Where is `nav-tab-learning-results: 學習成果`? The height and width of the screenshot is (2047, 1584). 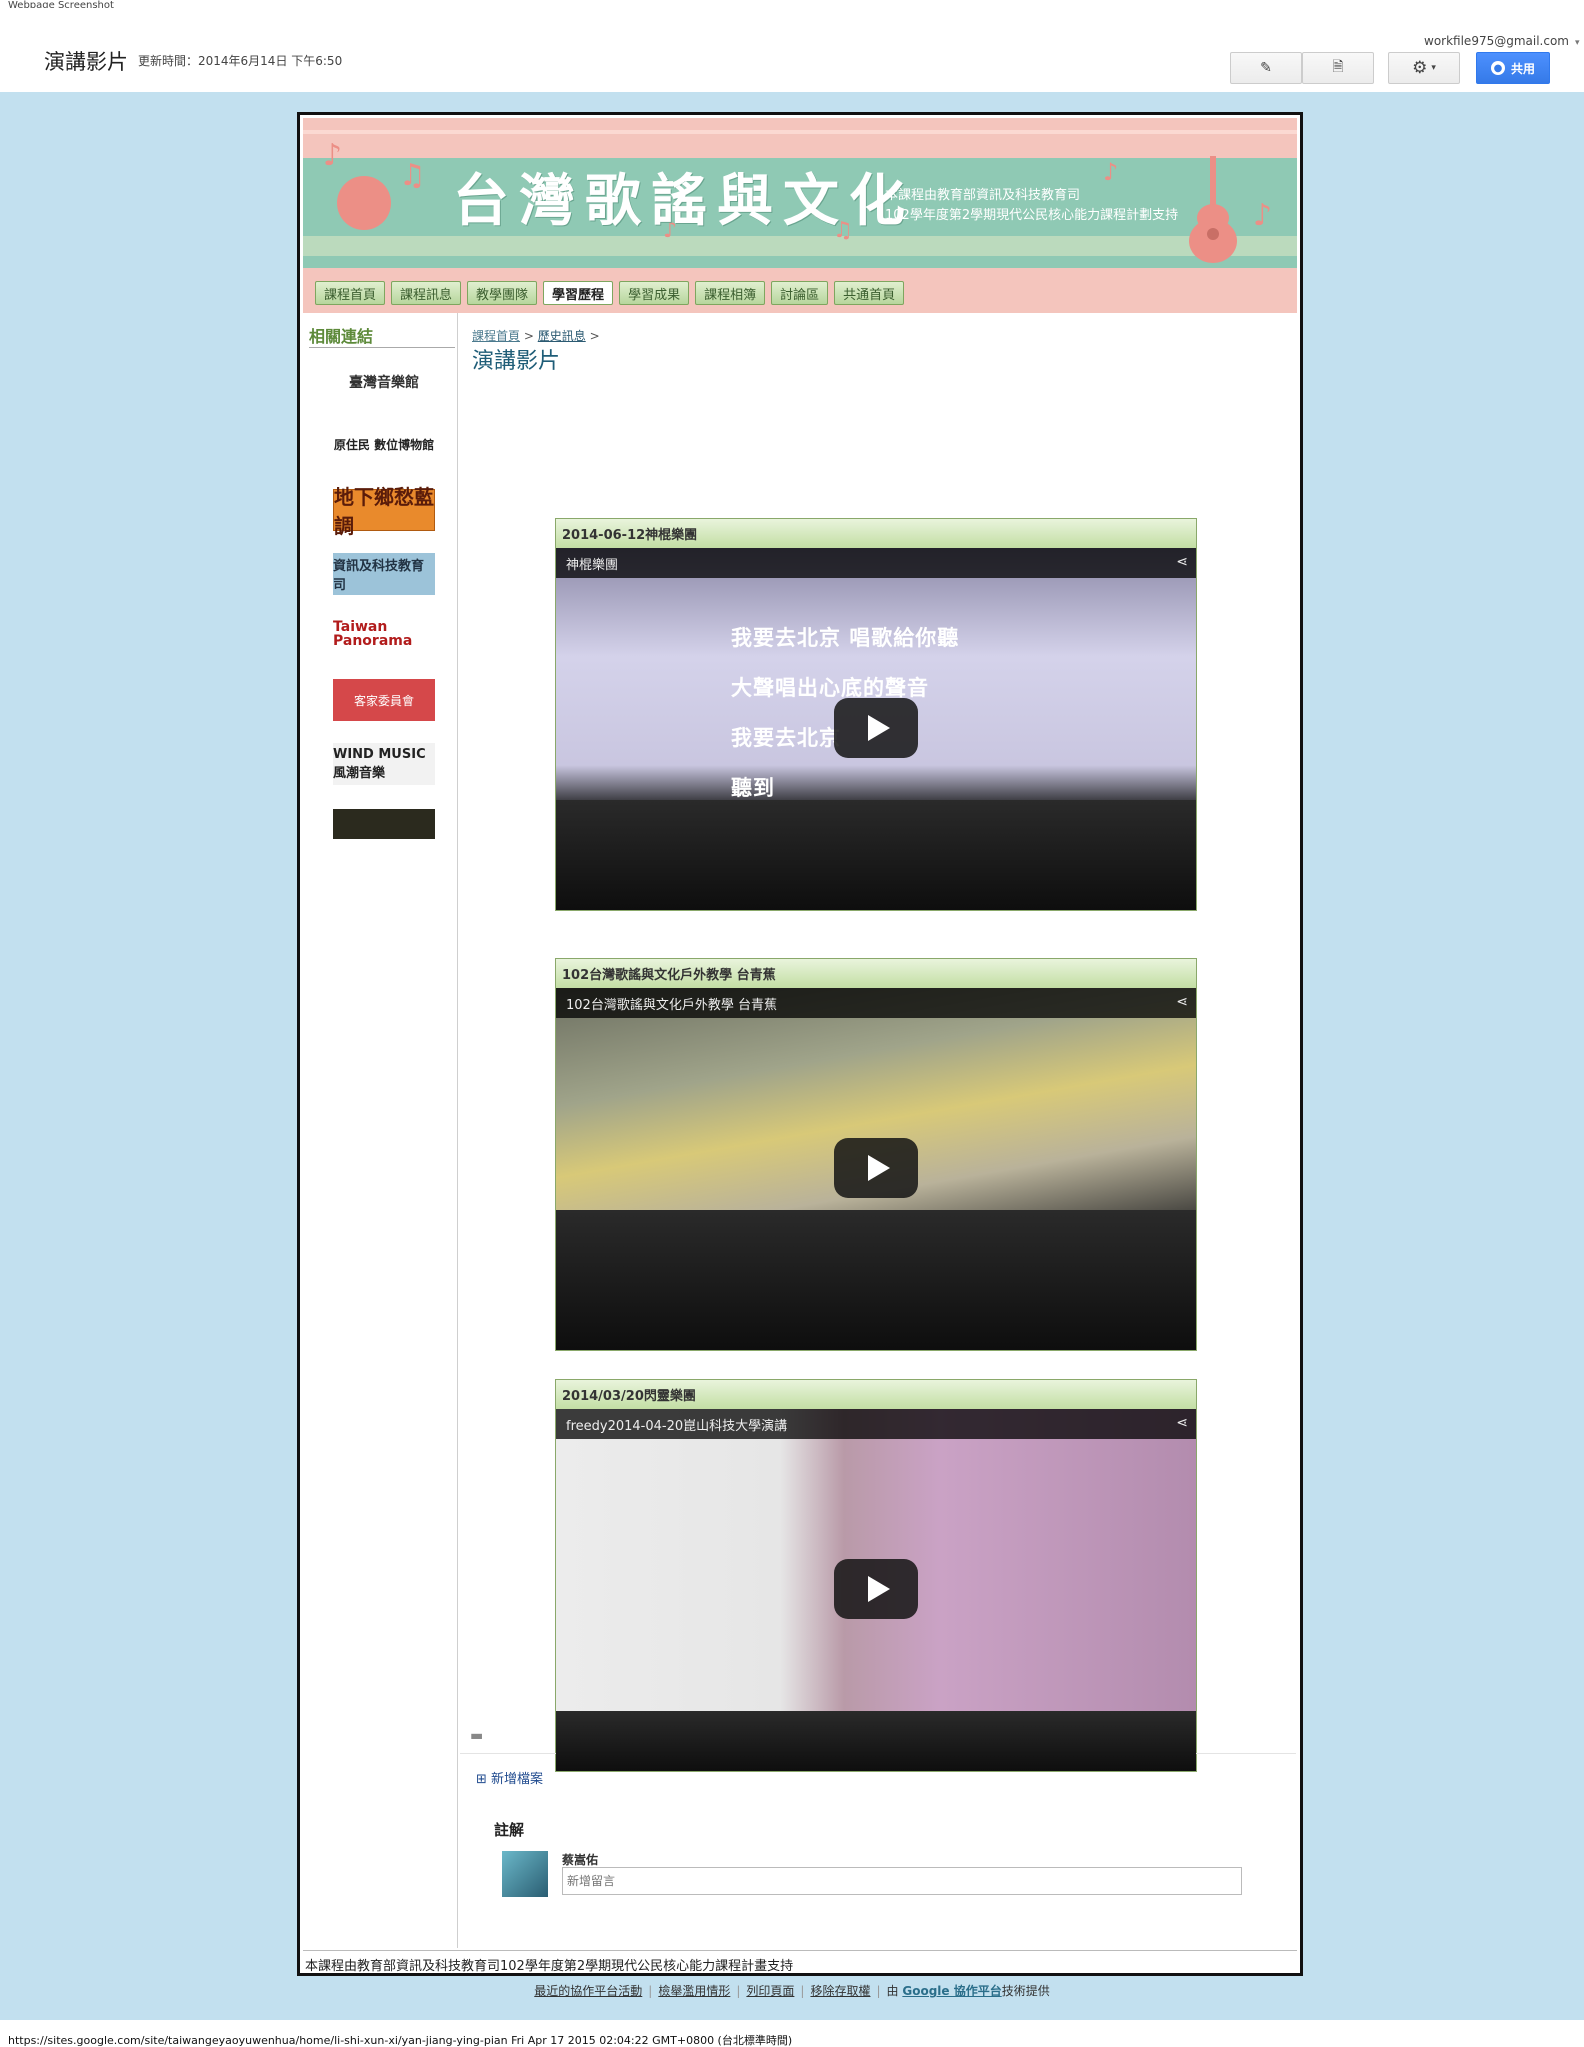
nav-tab-learning-results: 學習成果 is located at coordinates (654, 293).